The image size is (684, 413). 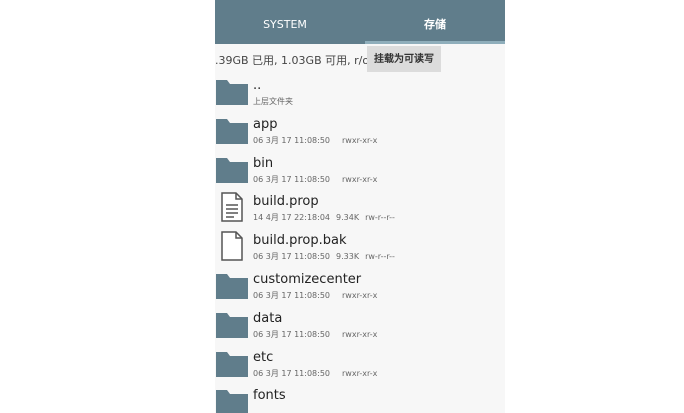 What do you see at coordinates (262, 409) in the screenshot?
I see `file-meta` at bounding box center [262, 409].